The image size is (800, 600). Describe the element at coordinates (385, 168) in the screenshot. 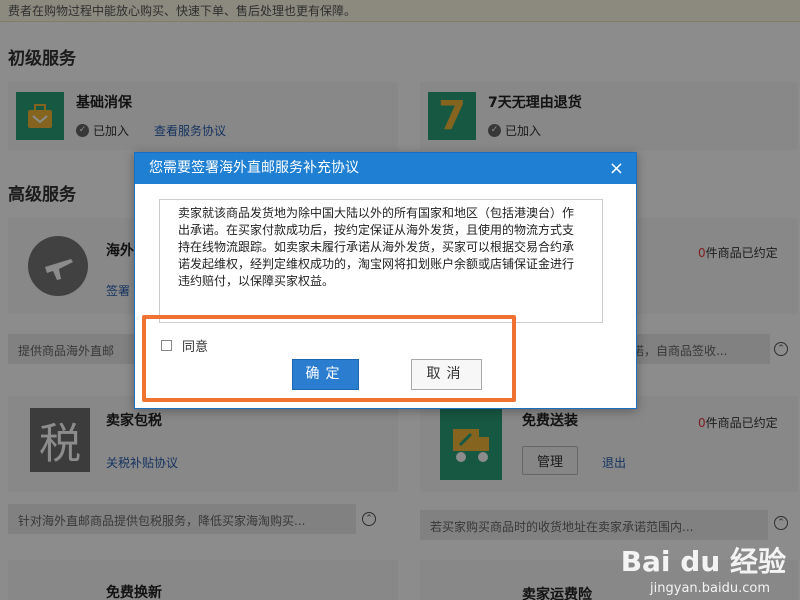

I see `dialog-header: 您需要签署海外直邮服务补充协议 ×` at that location.